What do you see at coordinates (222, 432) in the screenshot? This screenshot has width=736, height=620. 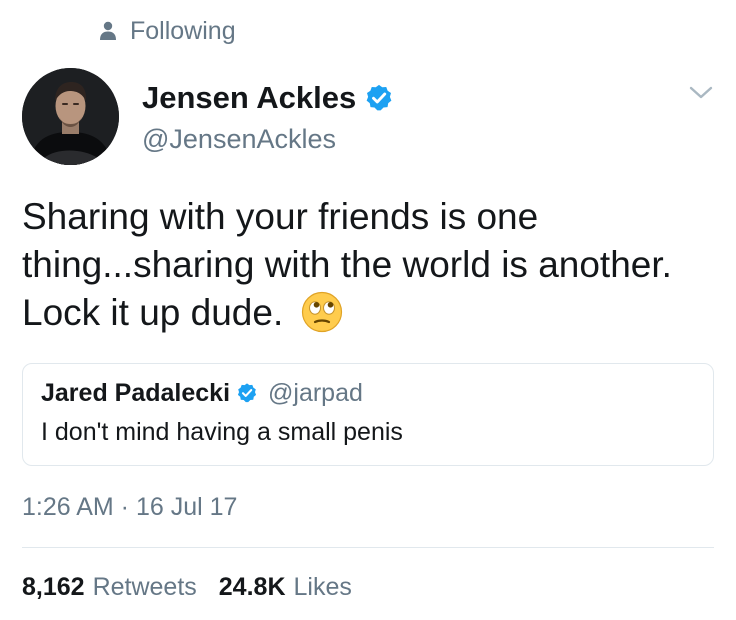 I see `quoted-tweet-text: I don't mind having a small penis` at bounding box center [222, 432].